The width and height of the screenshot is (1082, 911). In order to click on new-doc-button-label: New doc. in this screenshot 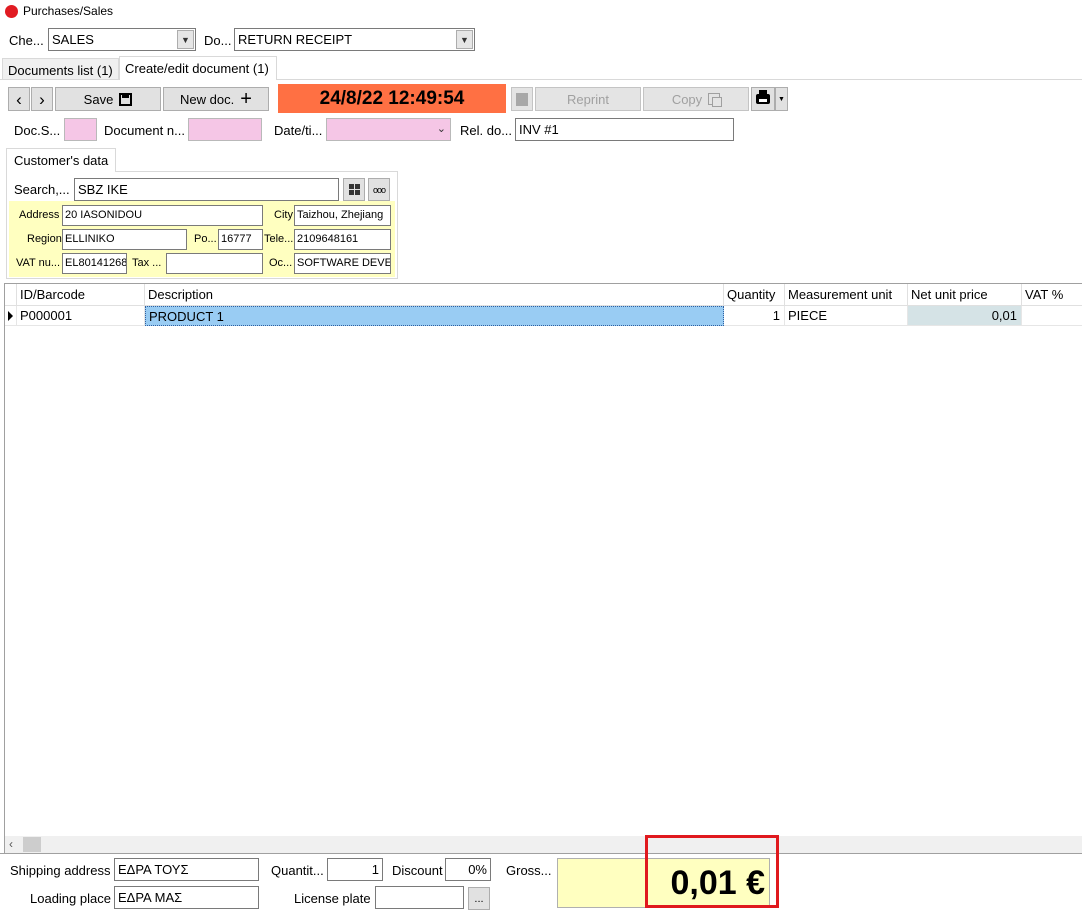, I will do `click(207, 99)`.